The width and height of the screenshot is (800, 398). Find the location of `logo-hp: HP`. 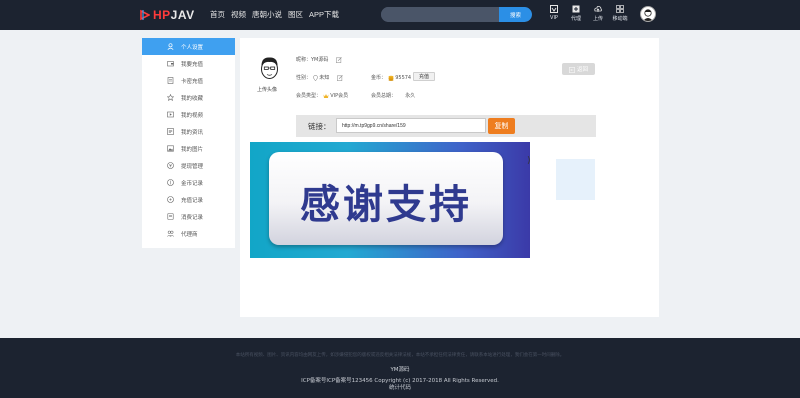

logo-hp: HP is located at coordinates (162, 15).